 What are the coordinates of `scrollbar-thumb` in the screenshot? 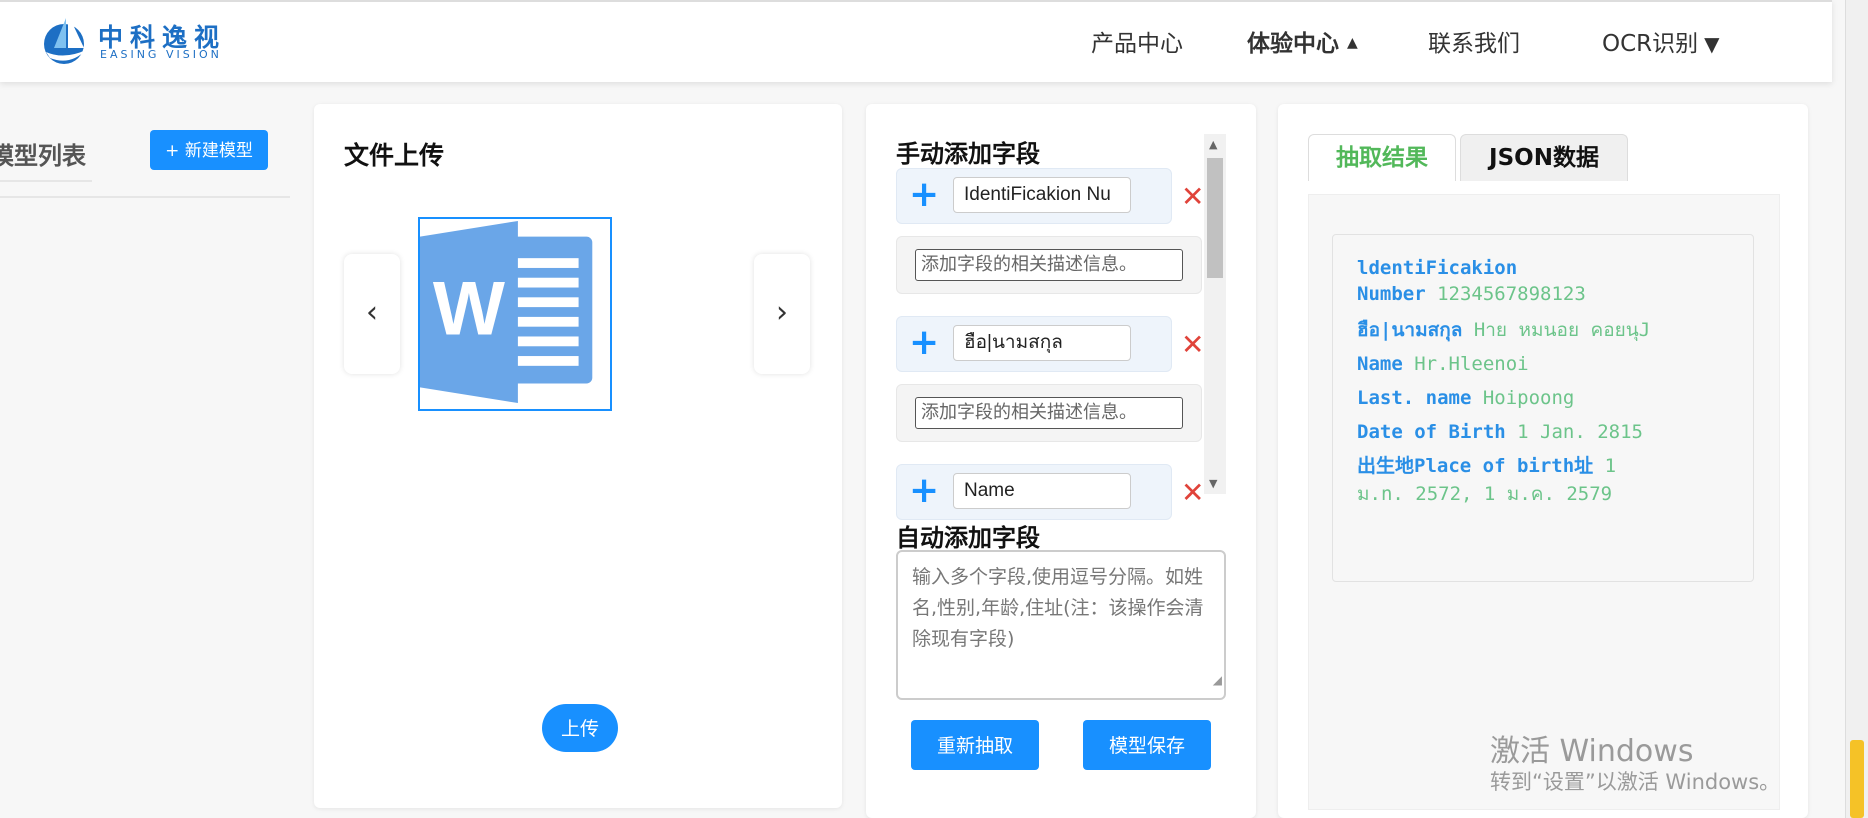 It's located at (1215, 218).